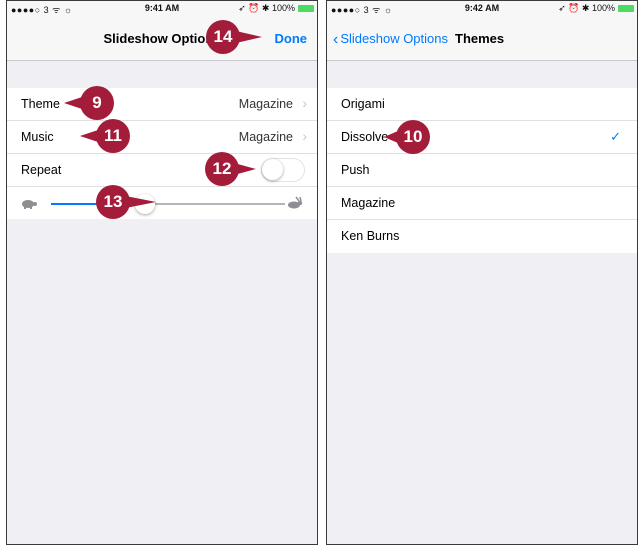  Describe the element at coordinates (41, 170) in the screenshot. I see `repeat-label: Repeat` at that location.